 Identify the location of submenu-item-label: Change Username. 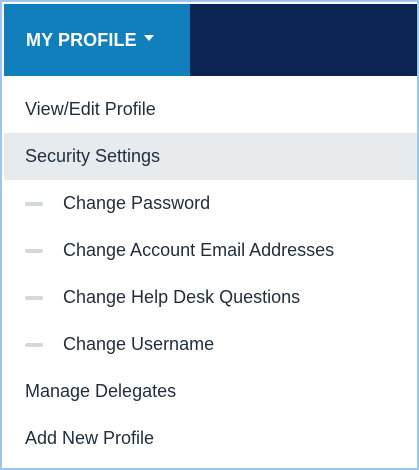
(139, 344).